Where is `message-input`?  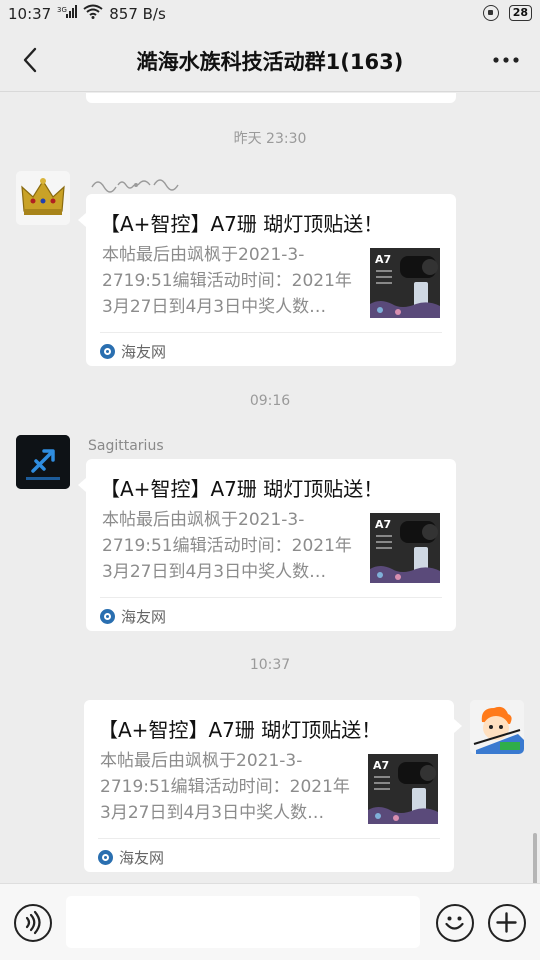 message-input is located at coordinates (243, 922).